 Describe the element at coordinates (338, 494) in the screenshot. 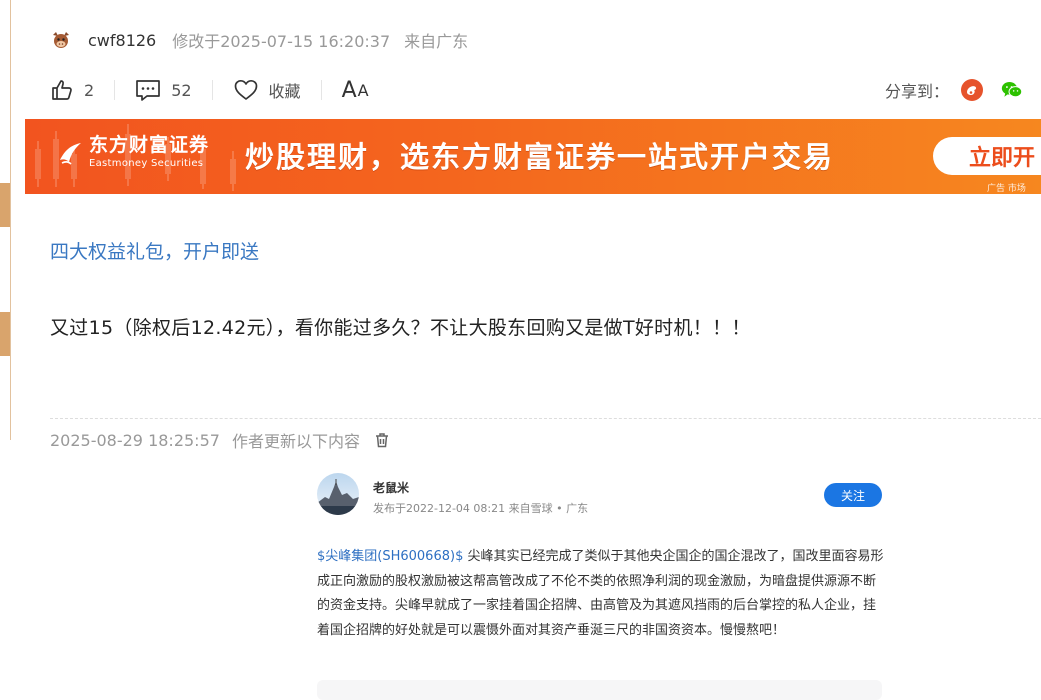

I see `user-avatar` at that location.